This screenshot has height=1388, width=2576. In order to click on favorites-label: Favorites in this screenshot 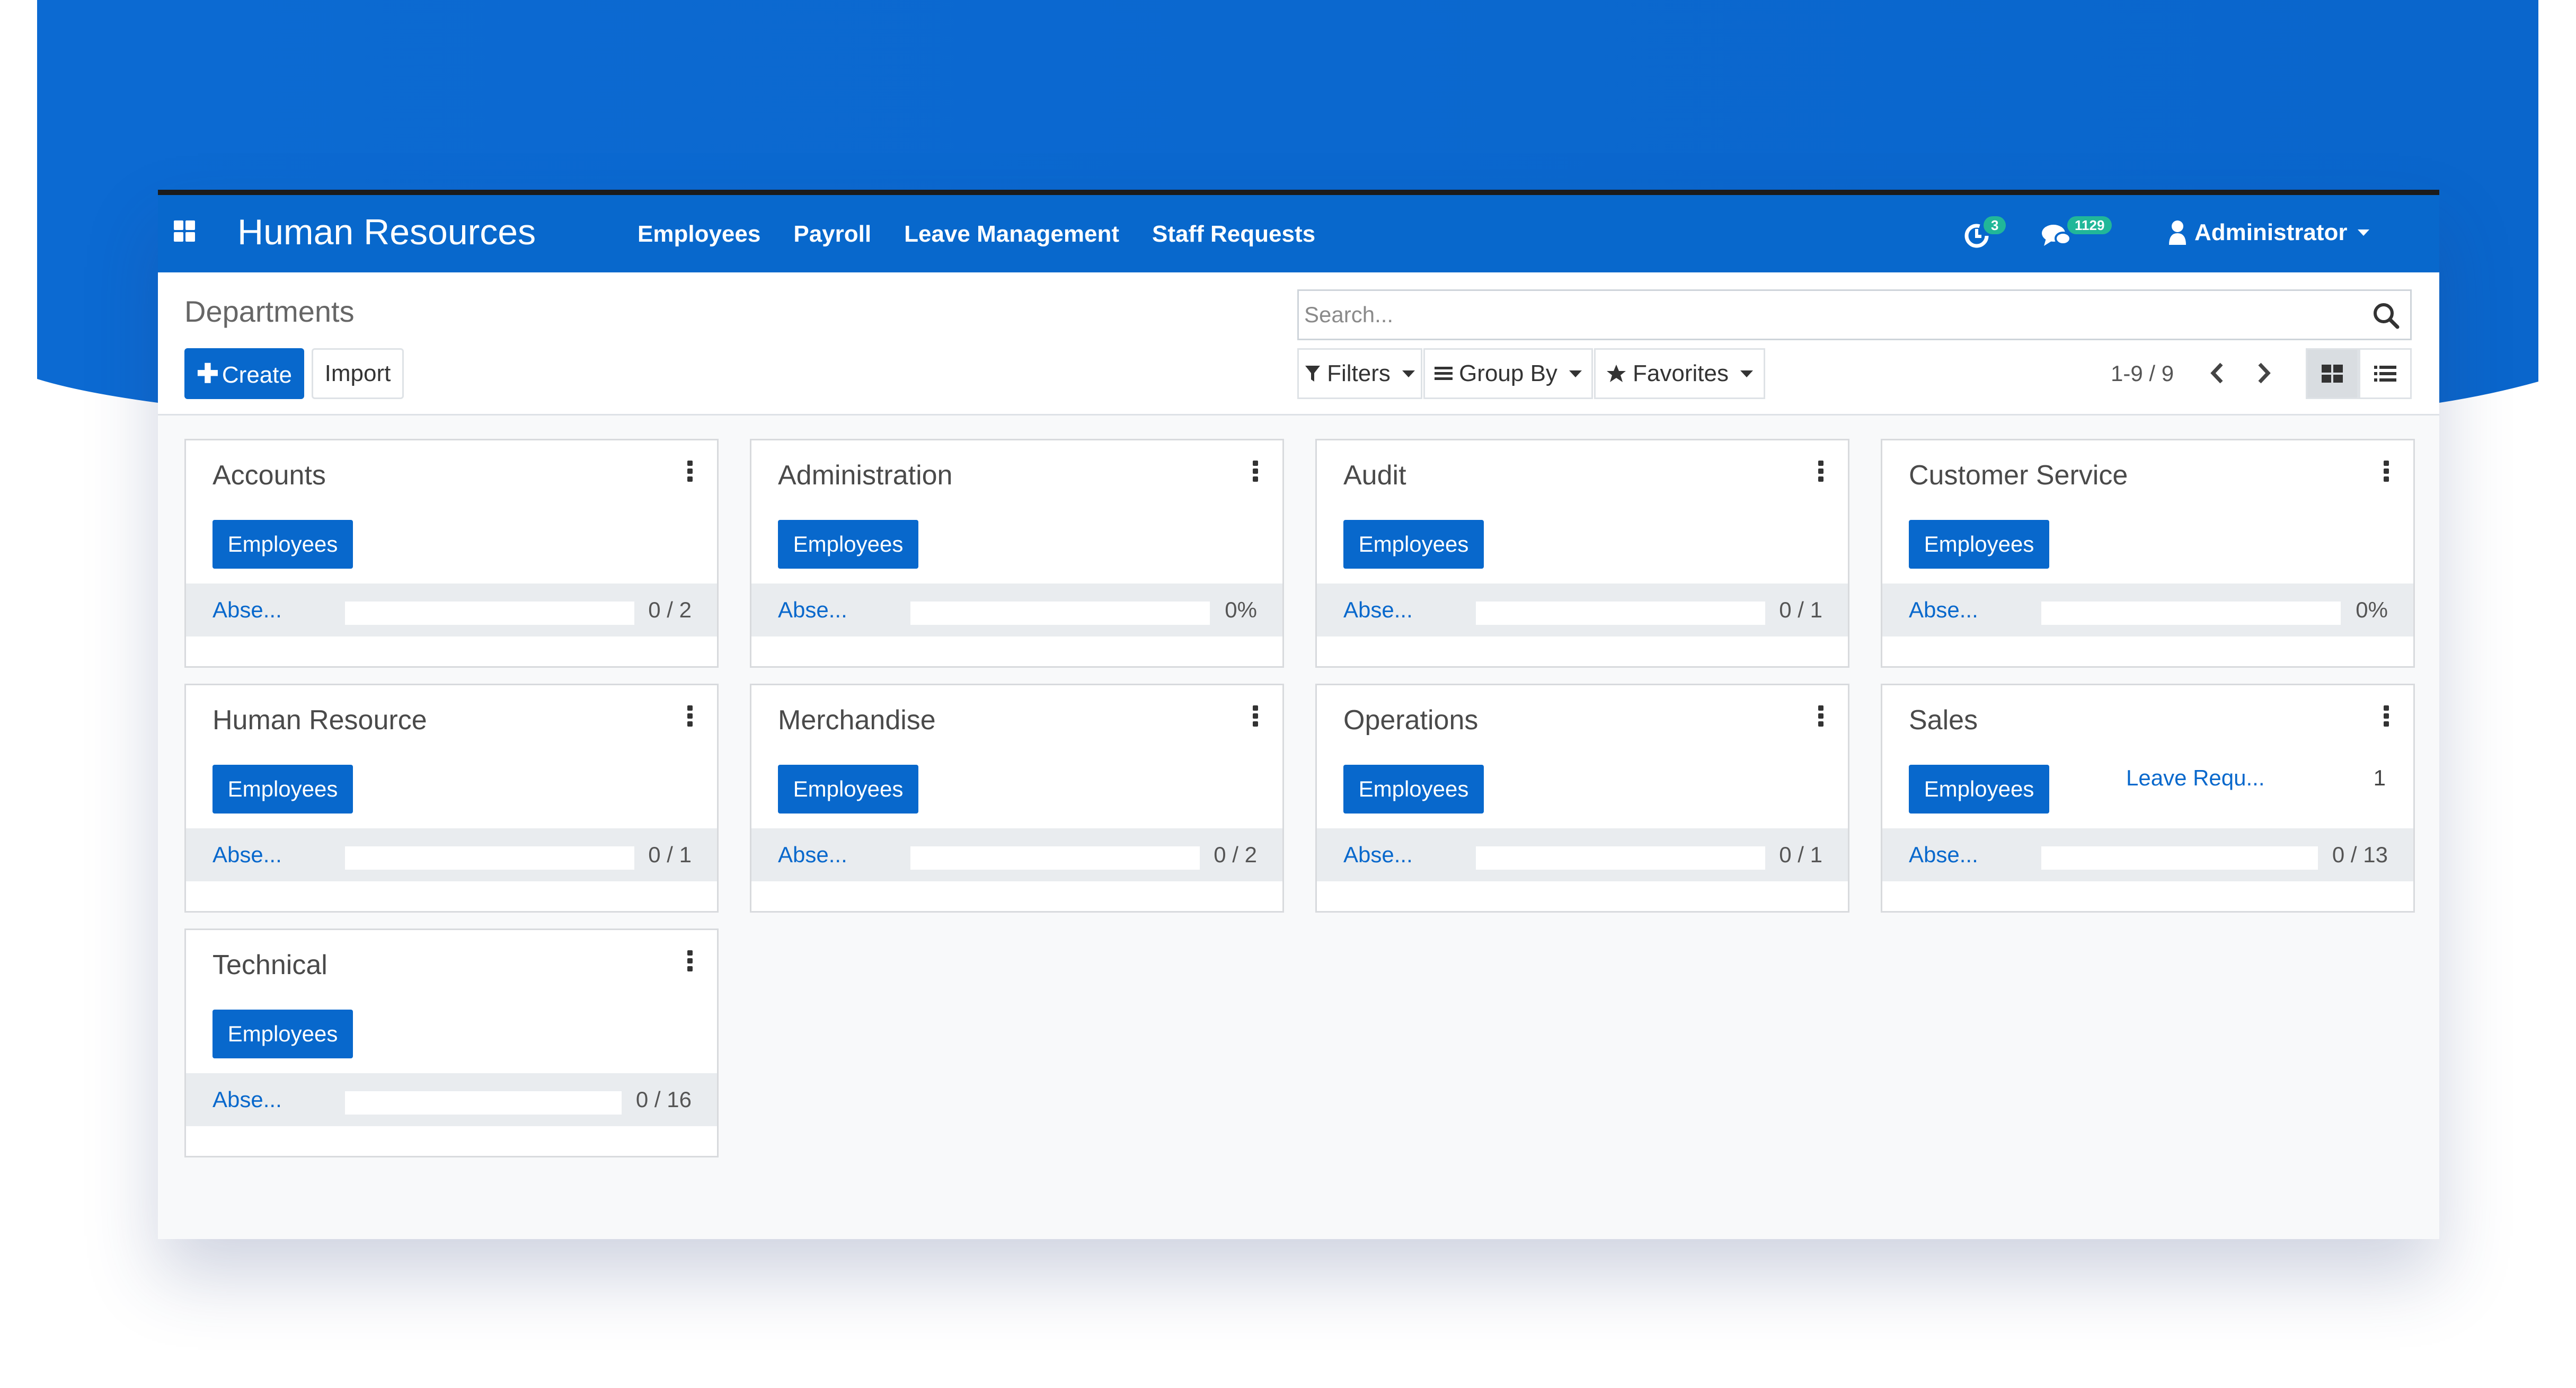, I will do `click(1681, 373)`.